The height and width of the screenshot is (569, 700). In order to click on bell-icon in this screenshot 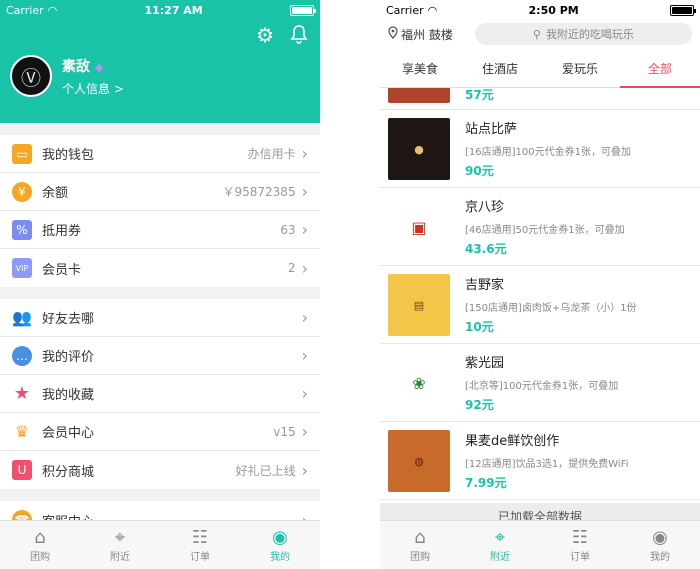, I will do `click(299, 36)`.